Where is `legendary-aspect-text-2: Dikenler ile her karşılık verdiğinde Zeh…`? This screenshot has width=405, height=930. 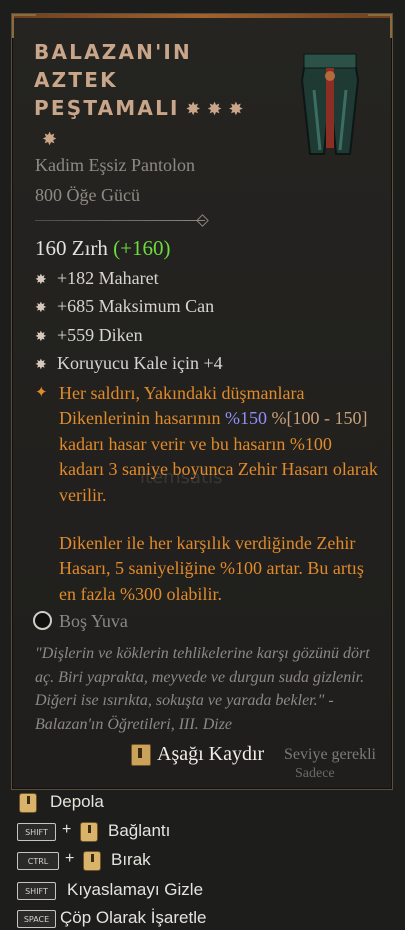 legendary-aspect-text-2: Dikenler ile her karşılık verdiğinde Zeh… is located at coordinates (211, 568).